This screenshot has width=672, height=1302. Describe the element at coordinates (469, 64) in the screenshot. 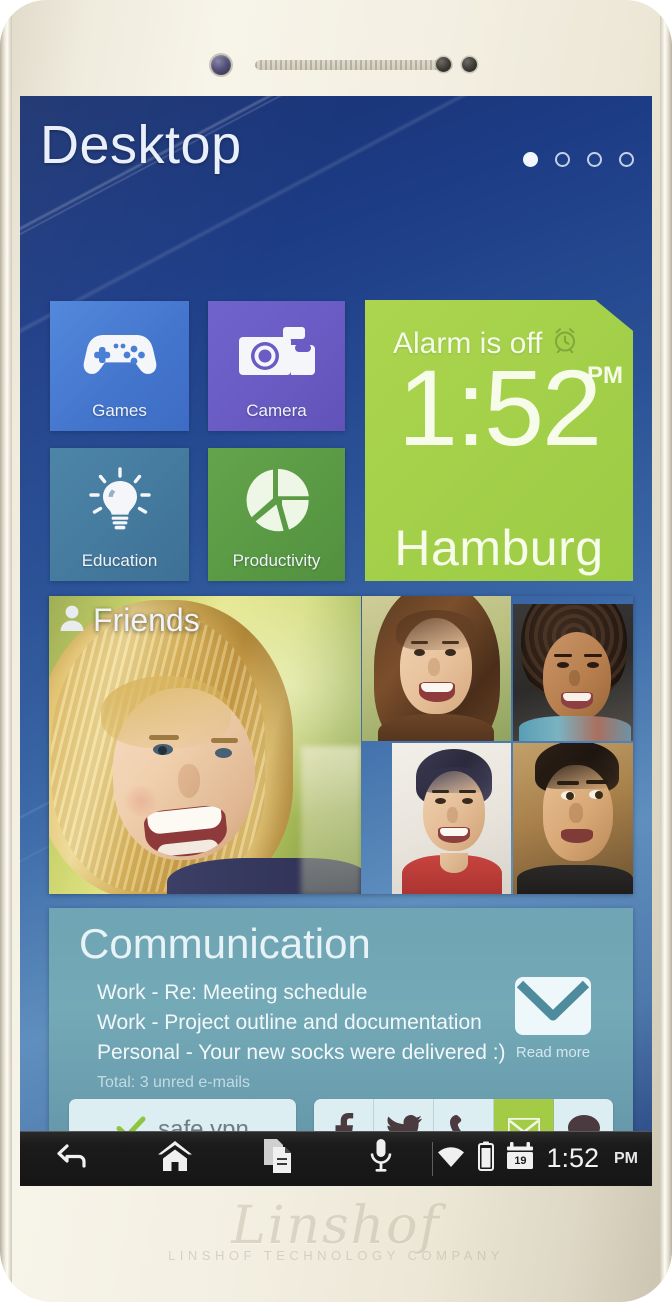

I see `light-sensor-icon` at that location.